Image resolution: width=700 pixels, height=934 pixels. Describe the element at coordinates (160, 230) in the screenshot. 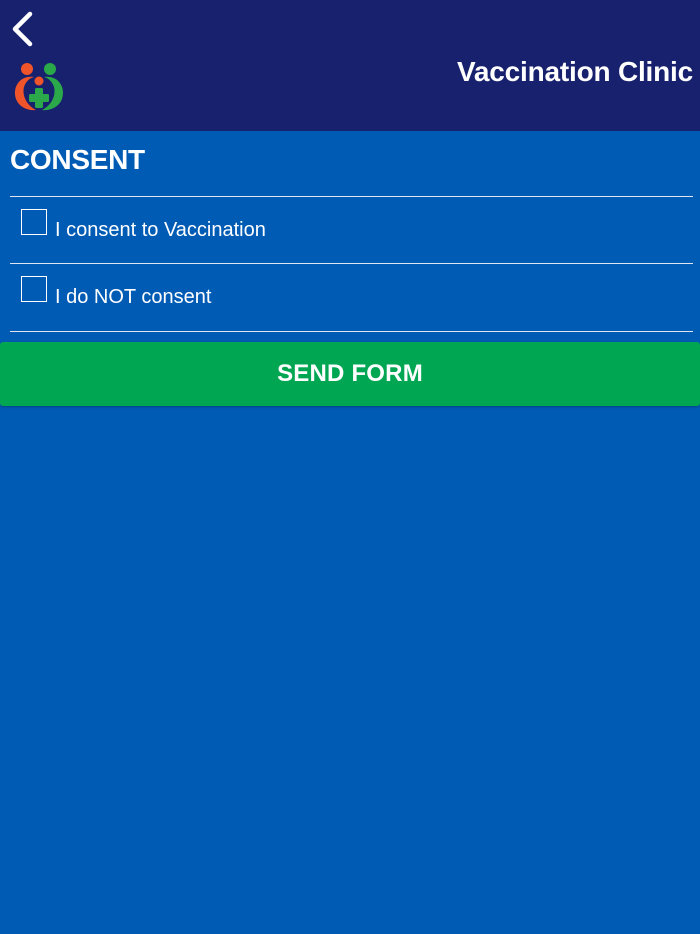

I see `consent-yes-label: I consent to Vaccination` at that location.